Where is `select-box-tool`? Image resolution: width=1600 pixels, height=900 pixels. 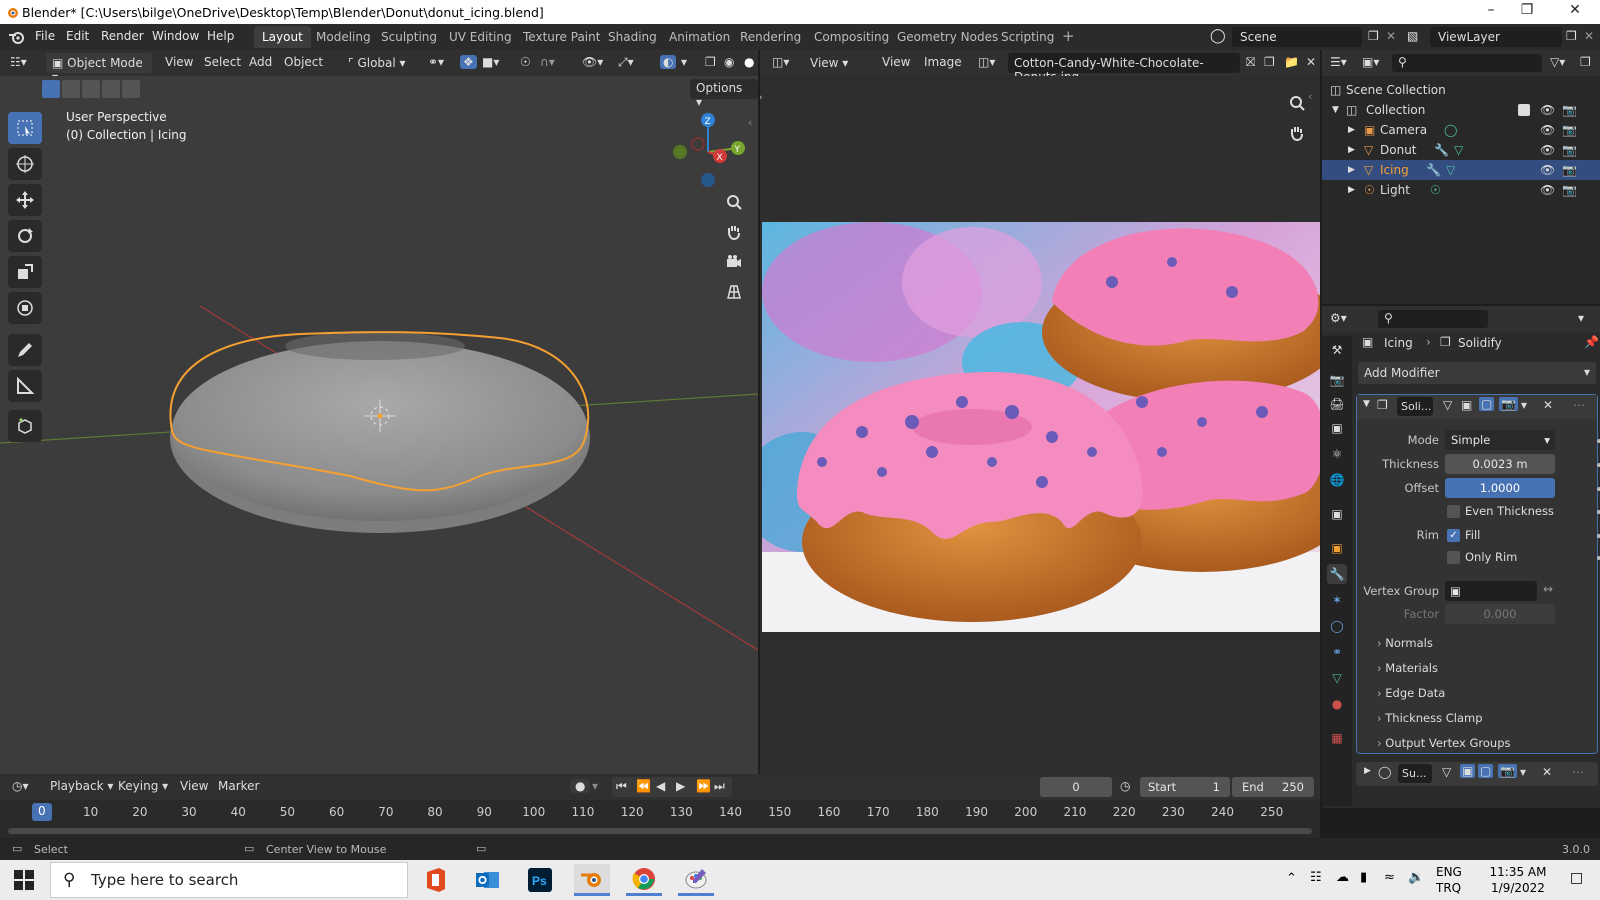 select-box-tool is located at coordinates (25, 128).